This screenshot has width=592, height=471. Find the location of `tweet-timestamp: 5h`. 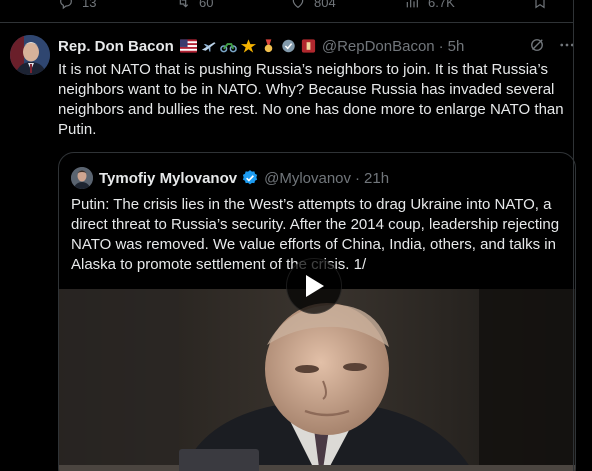

tweet-timestamp: 5h is located at coordinates (456, 46).